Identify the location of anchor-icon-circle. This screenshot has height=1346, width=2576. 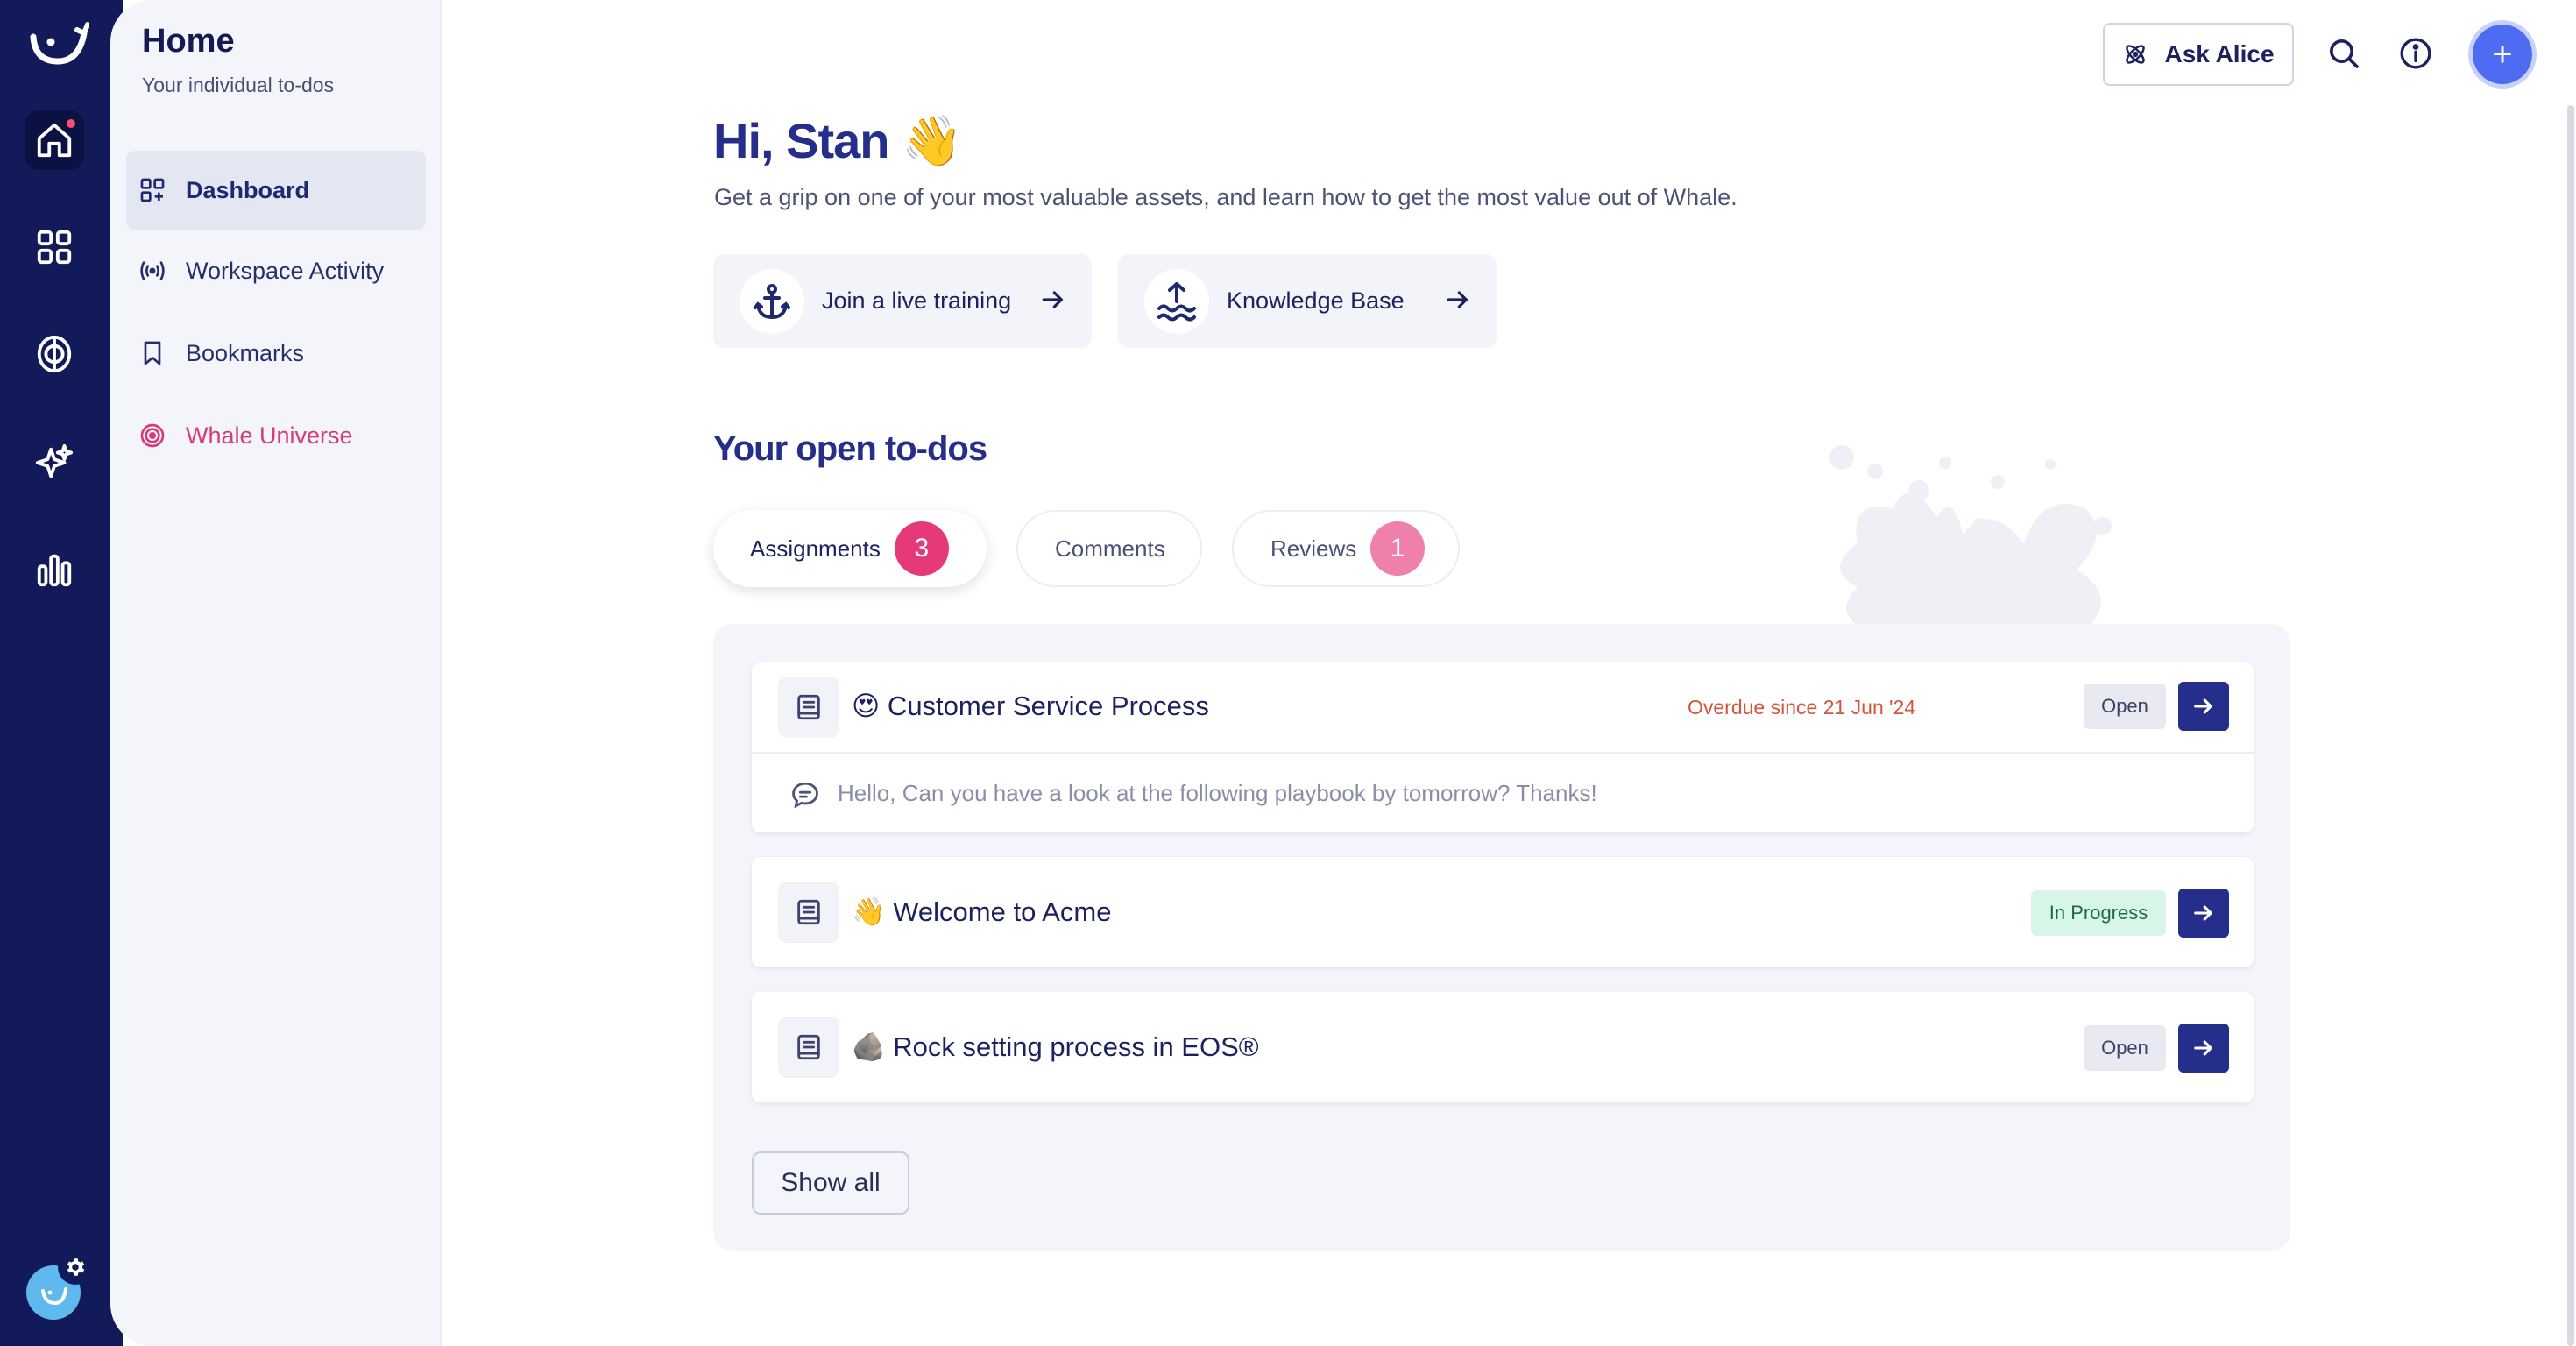
(772, 301).